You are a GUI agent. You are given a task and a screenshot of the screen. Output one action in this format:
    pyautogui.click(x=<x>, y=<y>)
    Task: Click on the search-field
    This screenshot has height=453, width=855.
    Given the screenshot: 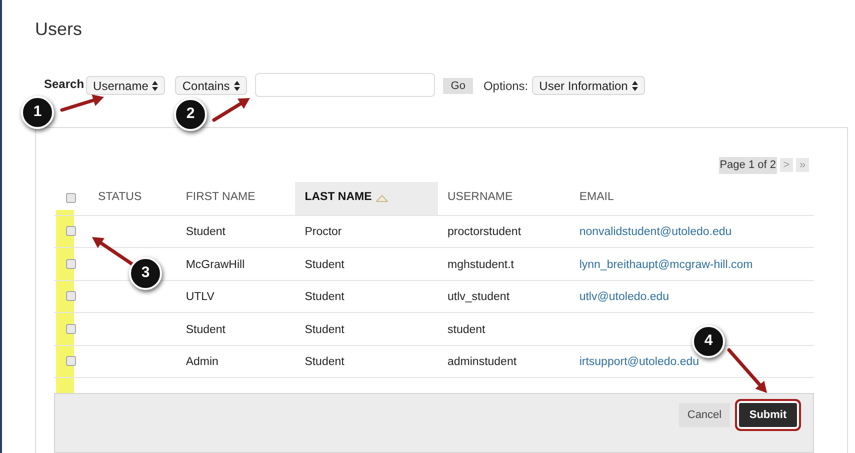 What is the action you would take?
    pyautogui.click(x=344, y=85)
    